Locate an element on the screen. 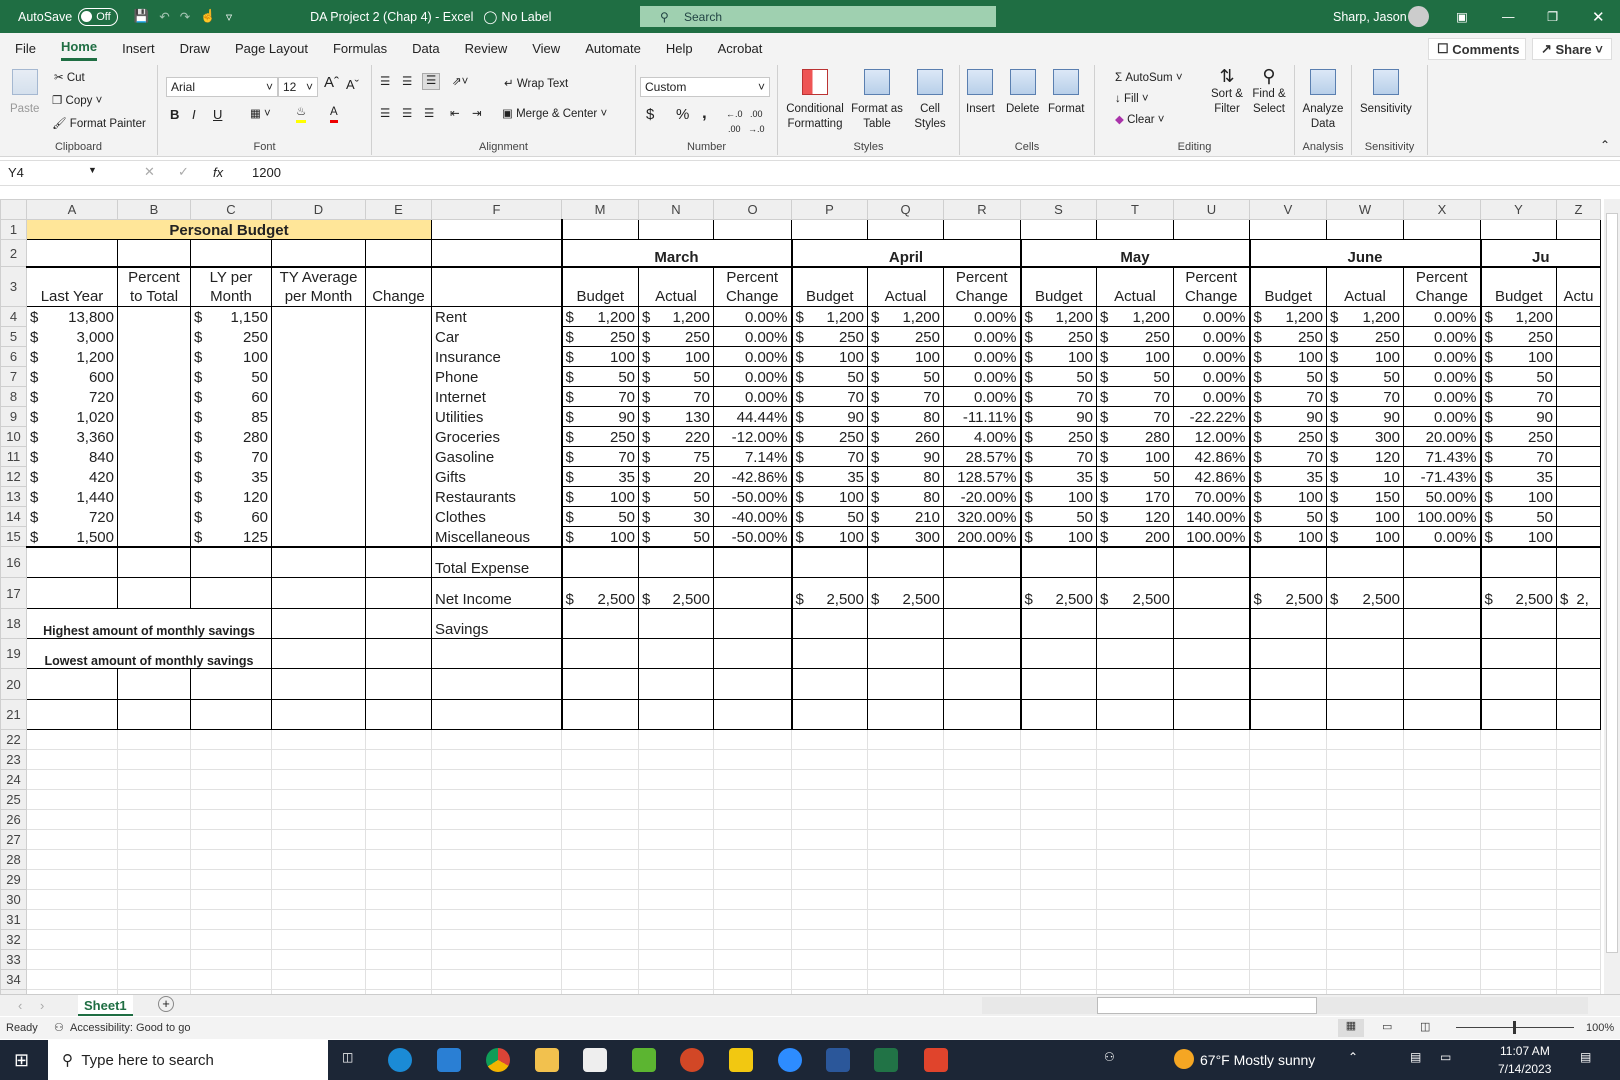  cell-V25 is located at coordinates (1288, 799).